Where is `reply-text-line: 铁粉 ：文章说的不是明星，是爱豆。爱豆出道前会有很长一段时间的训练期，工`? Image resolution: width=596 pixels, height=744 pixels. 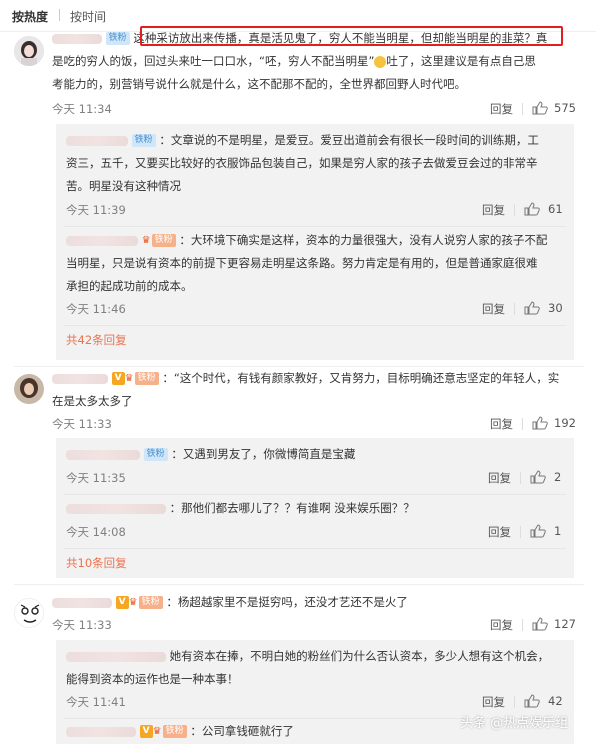
reply-text-line: 铁粉 ：文章说的不是明星，是爱豆。爱豆出道前会有很长一段时间的训练期，工 is located at coordinates (302, 140).